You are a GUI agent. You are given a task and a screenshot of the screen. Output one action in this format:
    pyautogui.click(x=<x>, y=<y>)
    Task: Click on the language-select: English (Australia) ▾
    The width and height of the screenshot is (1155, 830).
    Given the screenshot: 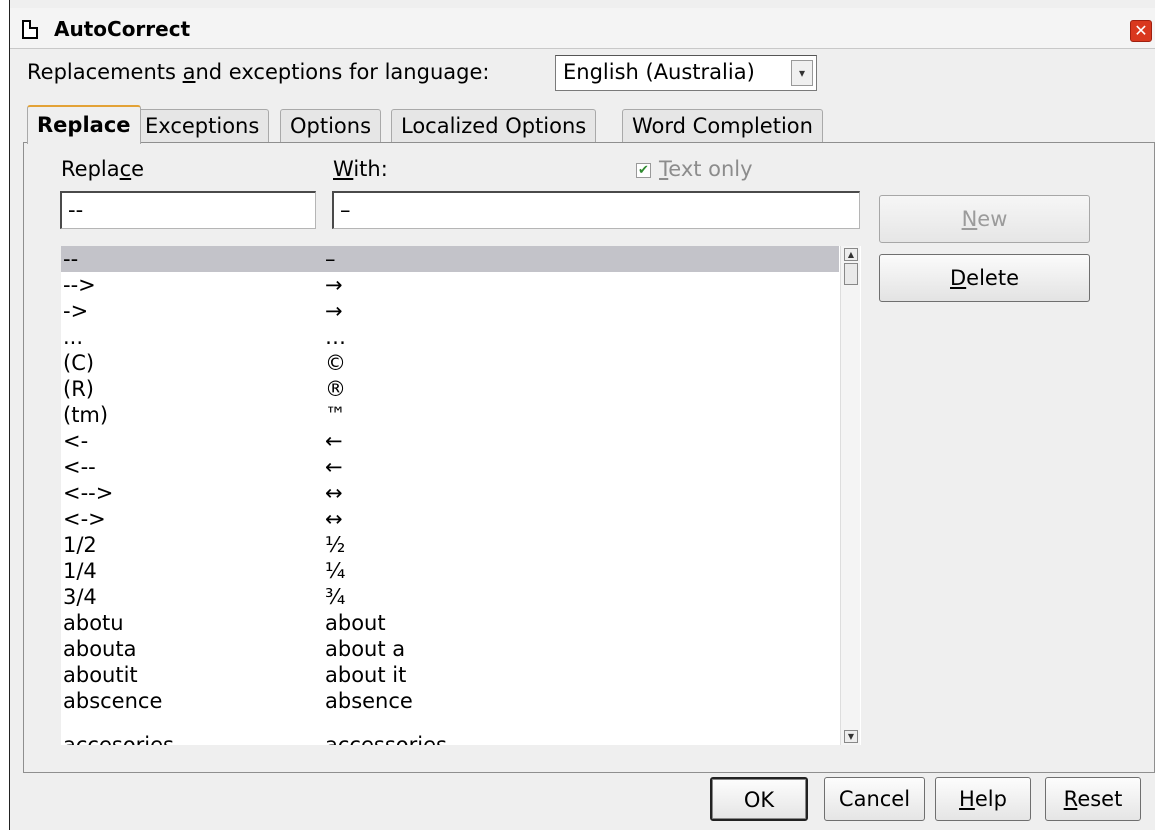 What is the action you would take?
    pyautogui.click(x=686, y=73)
    